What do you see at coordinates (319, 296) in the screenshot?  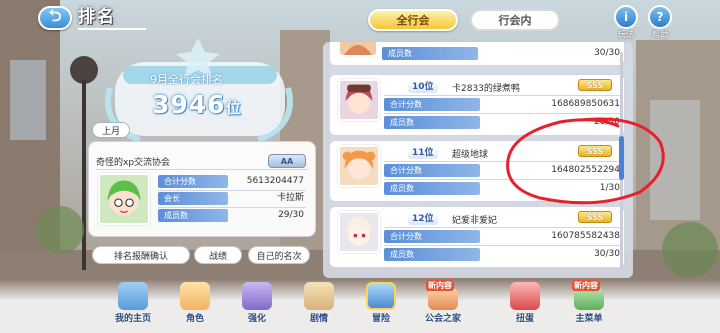 I see `story-icon` at bounding box center [319, 296].